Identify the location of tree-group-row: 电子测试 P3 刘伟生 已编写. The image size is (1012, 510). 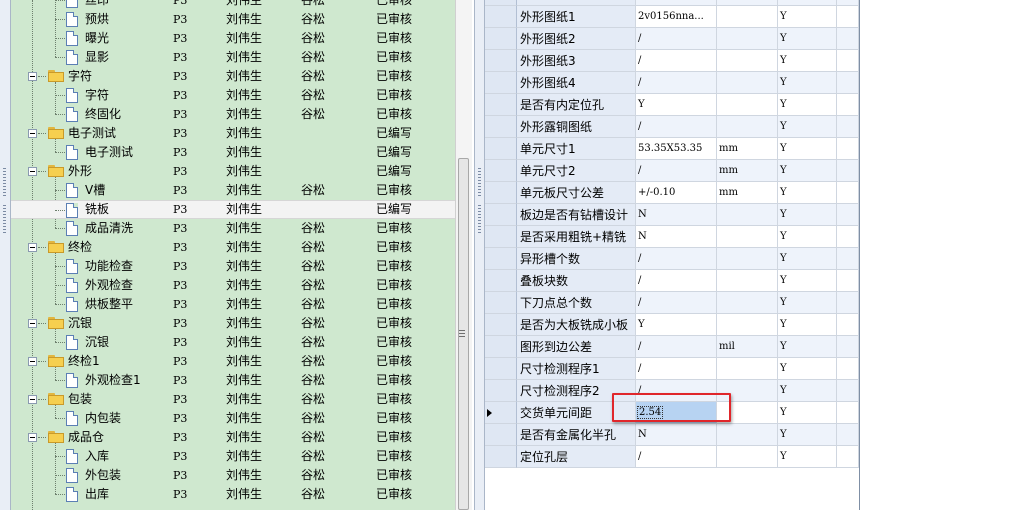
(233, 133).